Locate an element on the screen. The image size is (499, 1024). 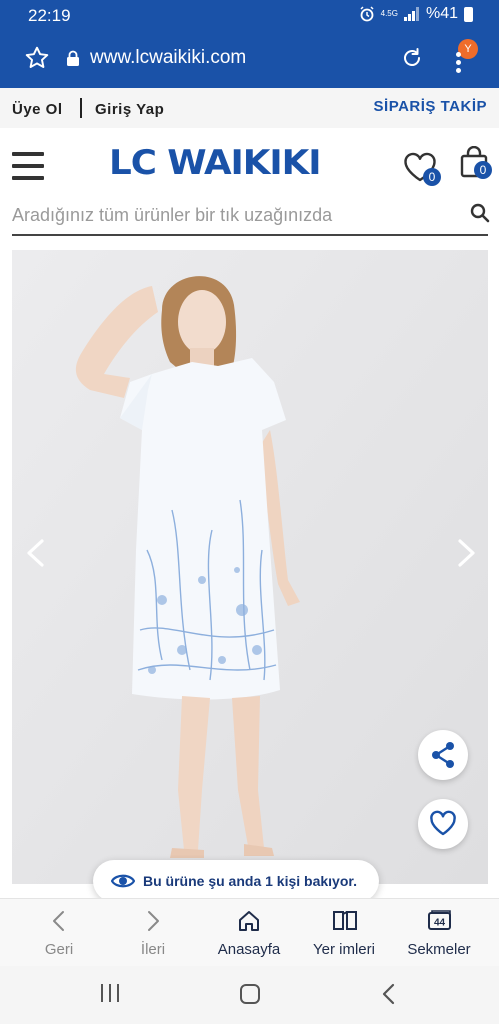
cart-button: 0 is located at coordinates (477, 164).